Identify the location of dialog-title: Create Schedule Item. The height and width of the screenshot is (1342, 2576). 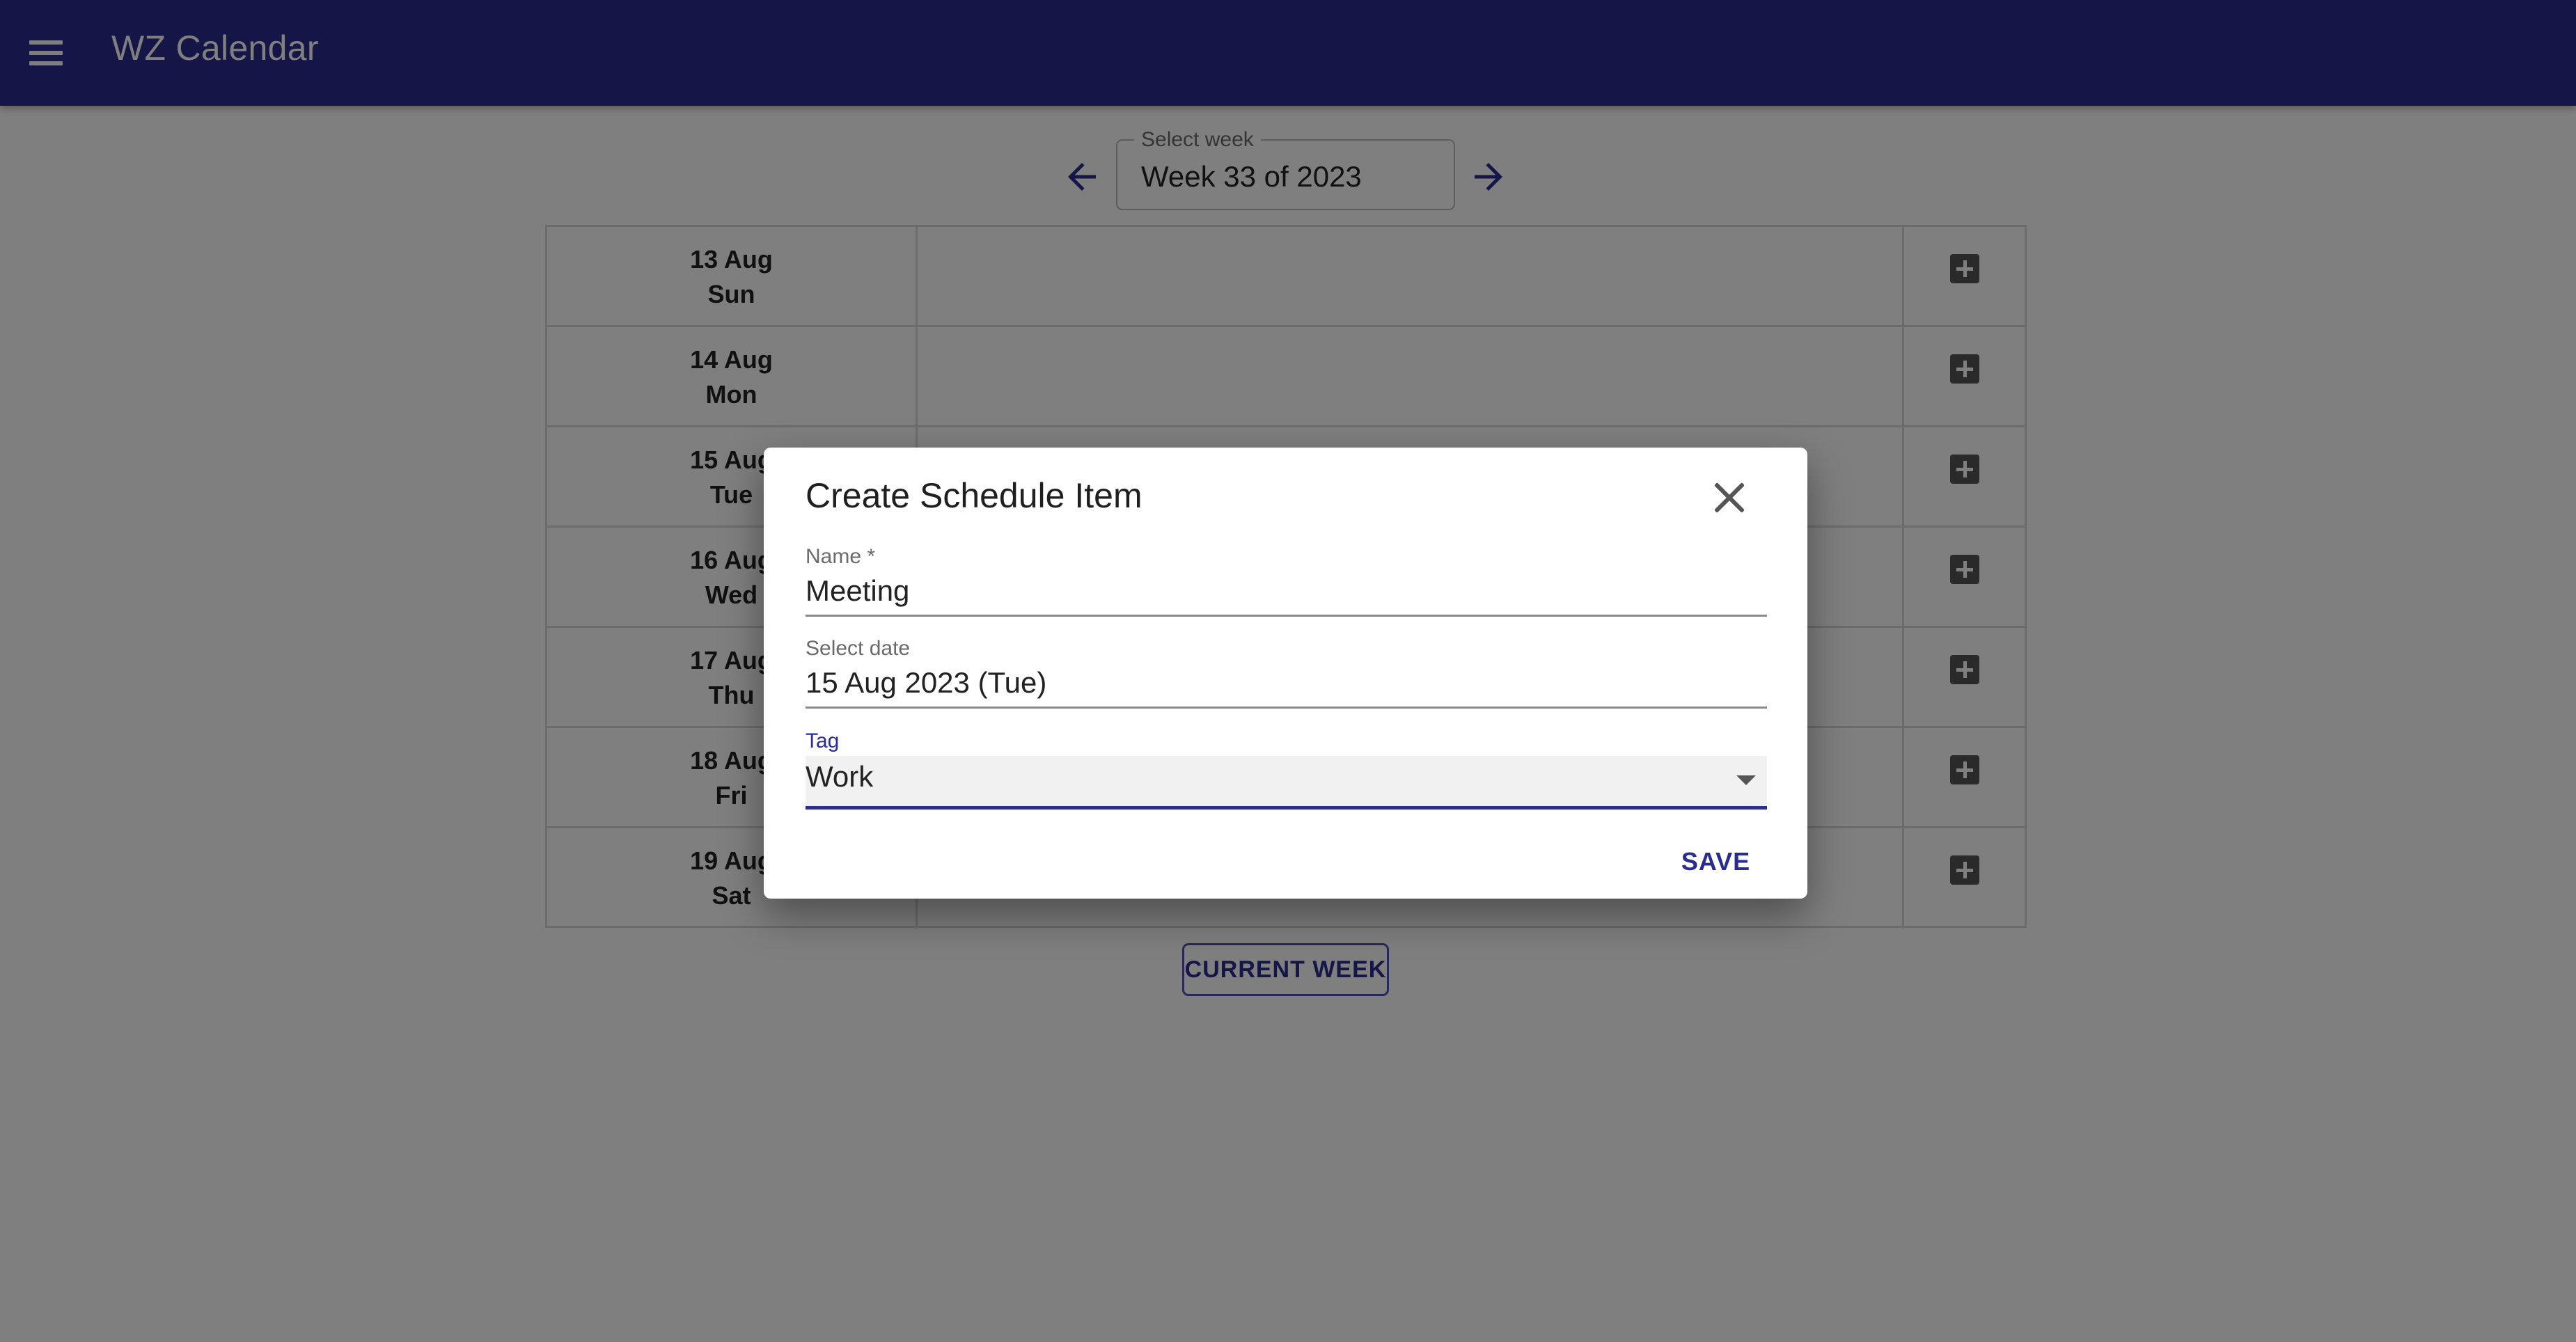
(974, 495).